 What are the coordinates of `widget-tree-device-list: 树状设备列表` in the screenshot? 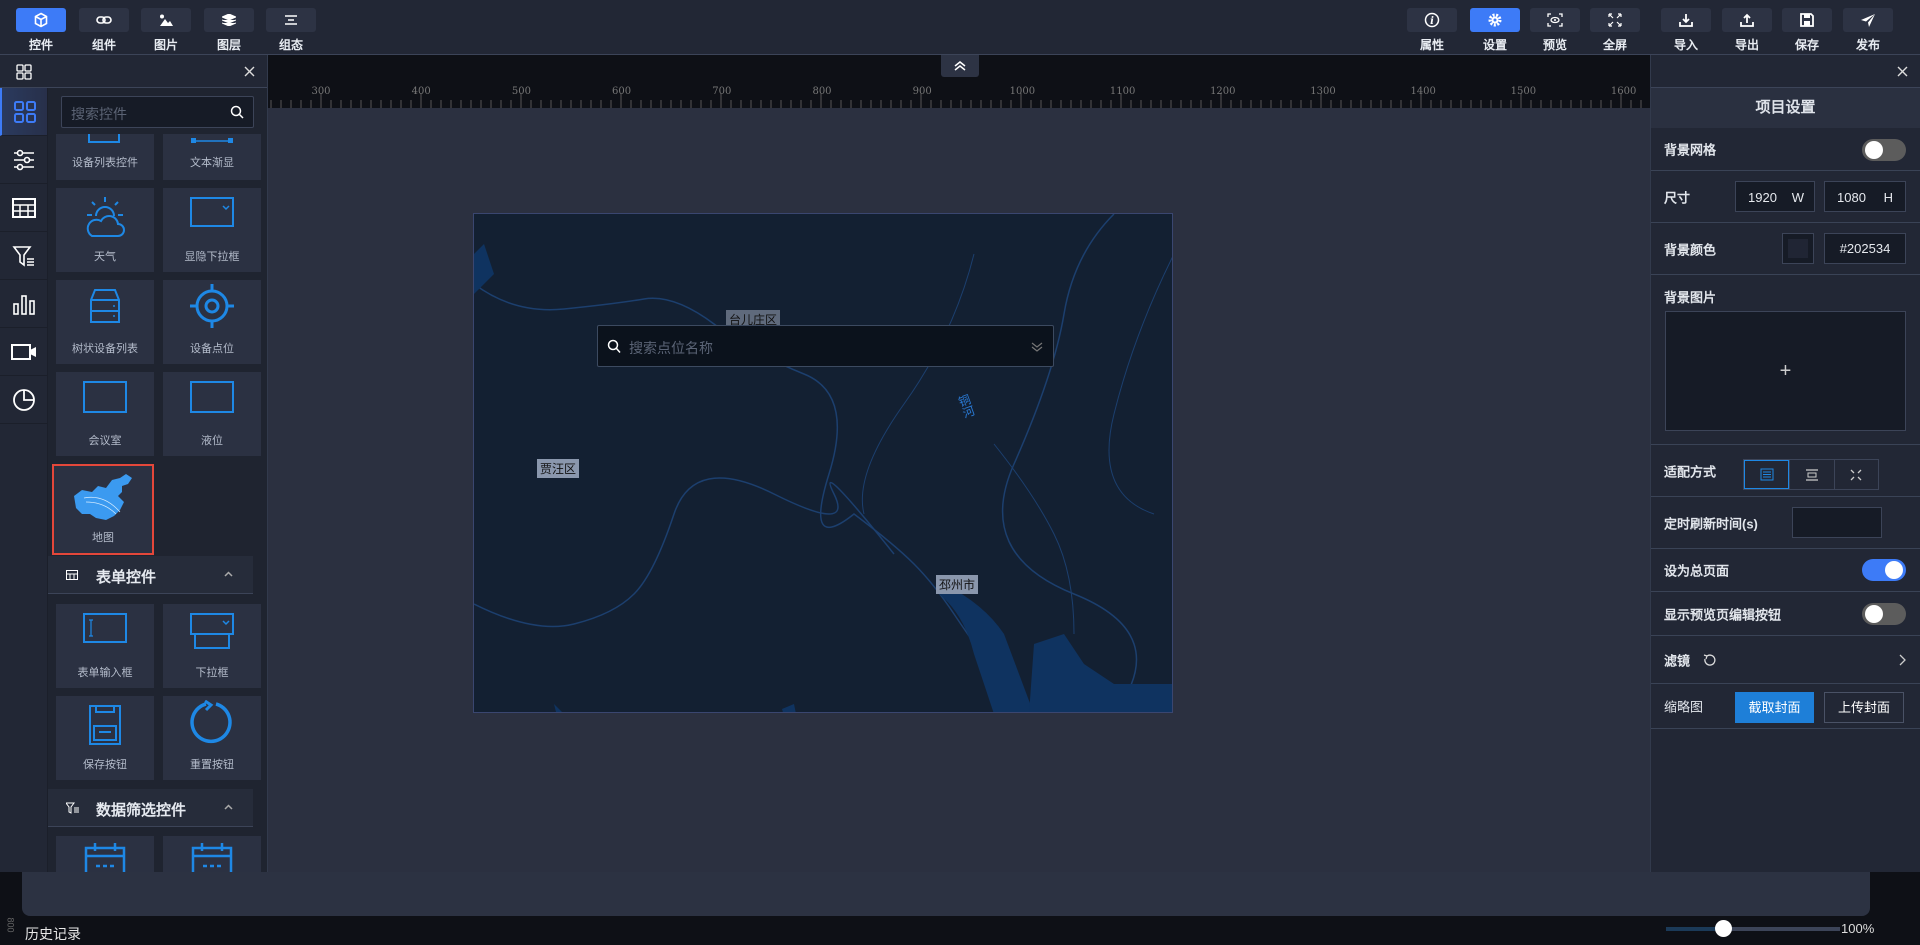 It's located at (105, 322).